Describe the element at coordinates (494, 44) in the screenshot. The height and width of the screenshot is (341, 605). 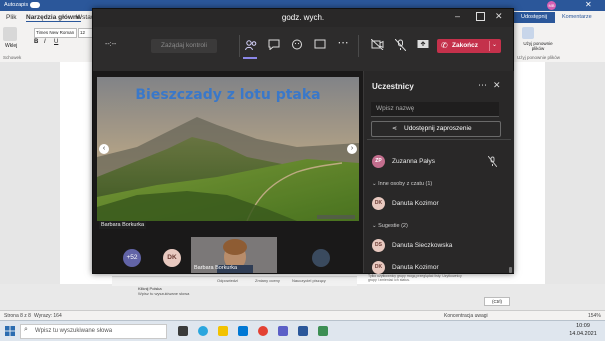
I see `chevron-down-icon: ⌄` at that location.